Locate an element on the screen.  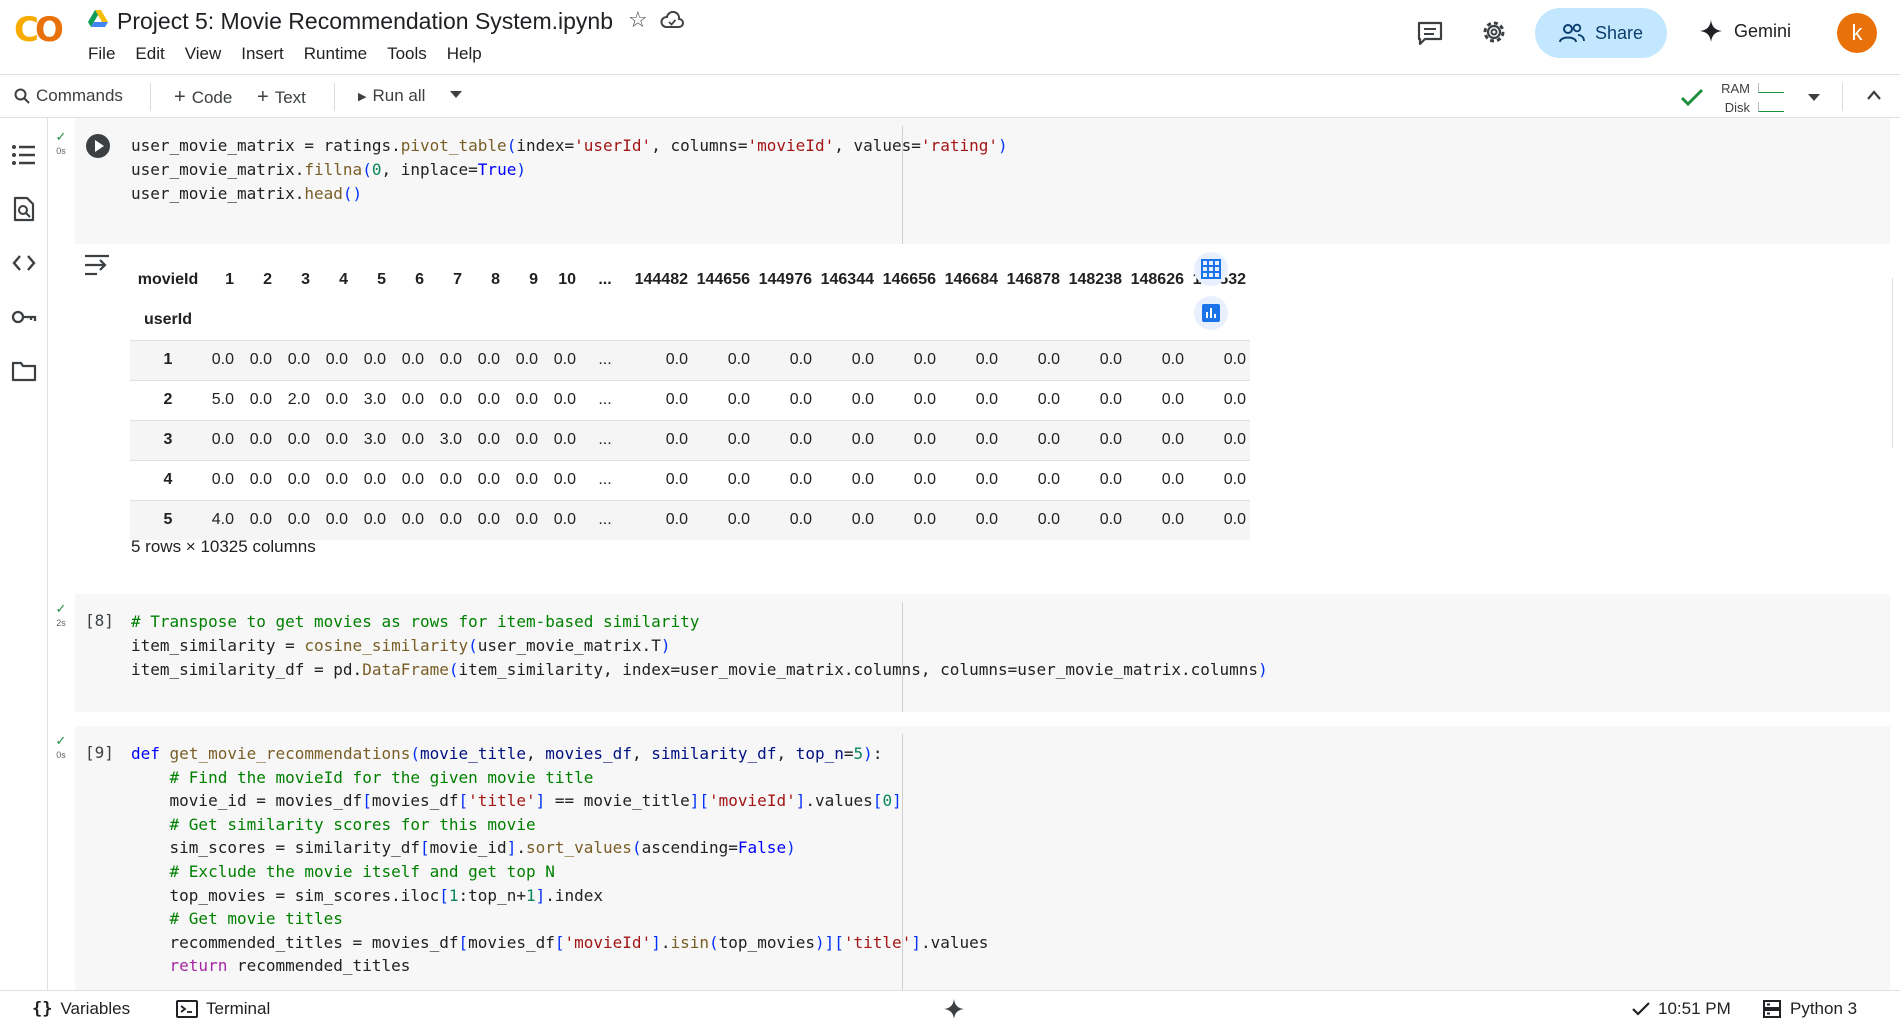
suggest-charts-button is located at coordinates (1211, 313).